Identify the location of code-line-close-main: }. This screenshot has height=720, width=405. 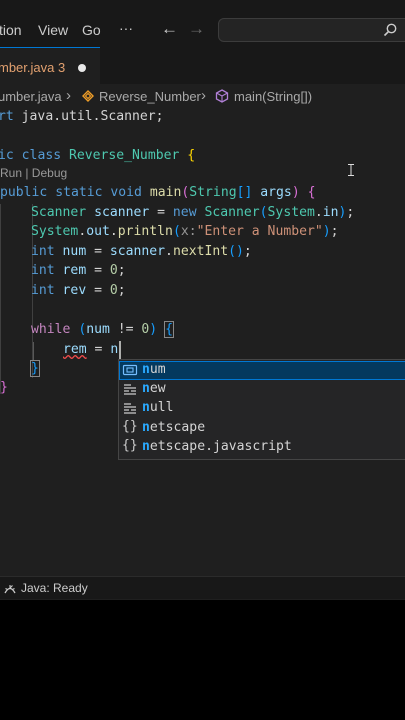
(4, 387).